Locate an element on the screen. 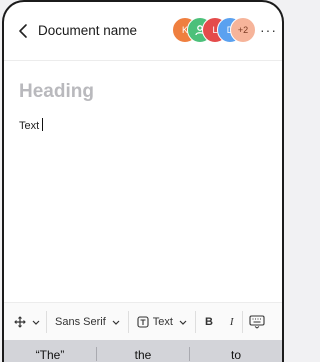  suggestion-3: to is located at coordinates (236, 355).